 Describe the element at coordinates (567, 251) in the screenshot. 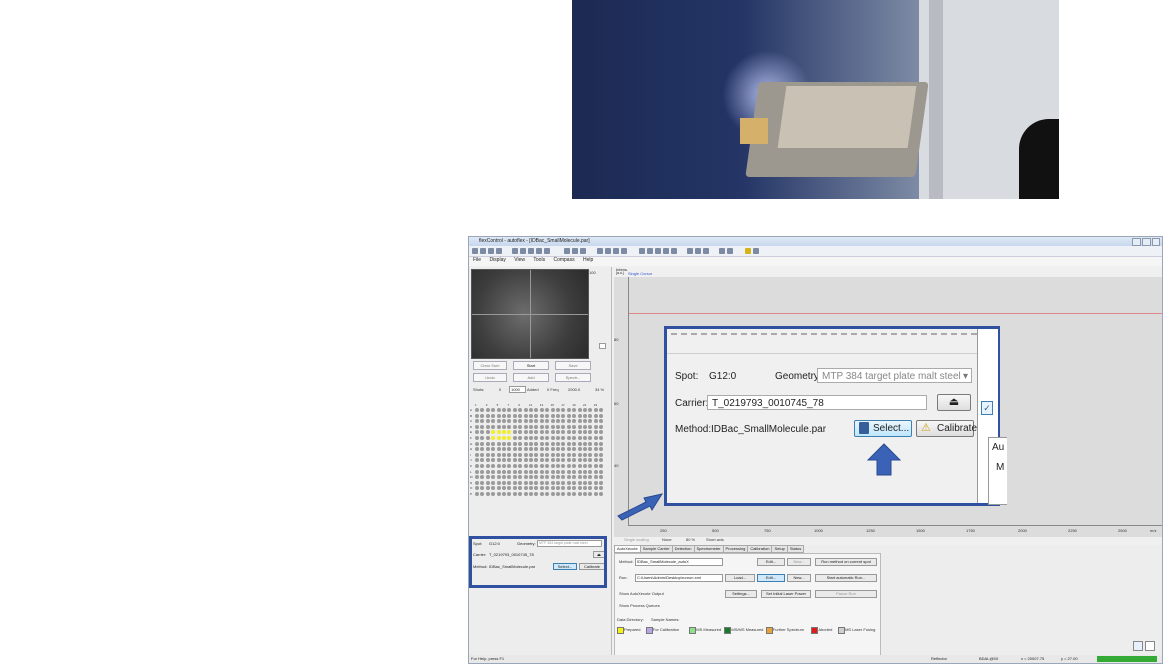

I see `pointer-icon` at that location.